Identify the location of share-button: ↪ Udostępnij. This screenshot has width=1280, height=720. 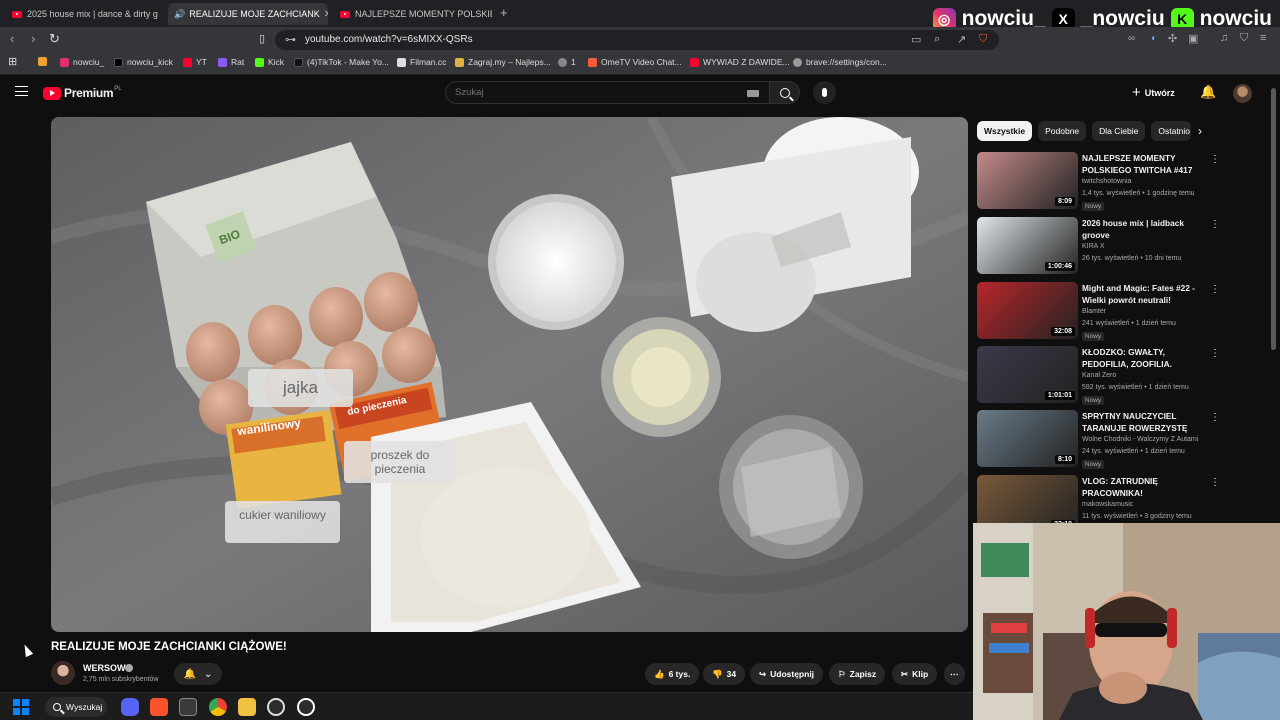
(787, 674).